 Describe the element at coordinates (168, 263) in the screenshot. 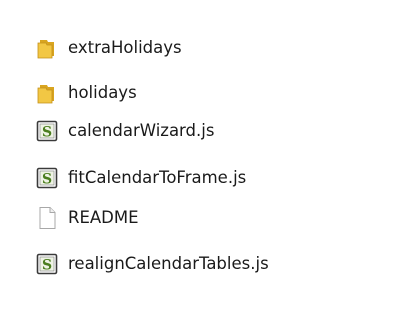

I see `file-name: realignCalendarTables.js` at that location.